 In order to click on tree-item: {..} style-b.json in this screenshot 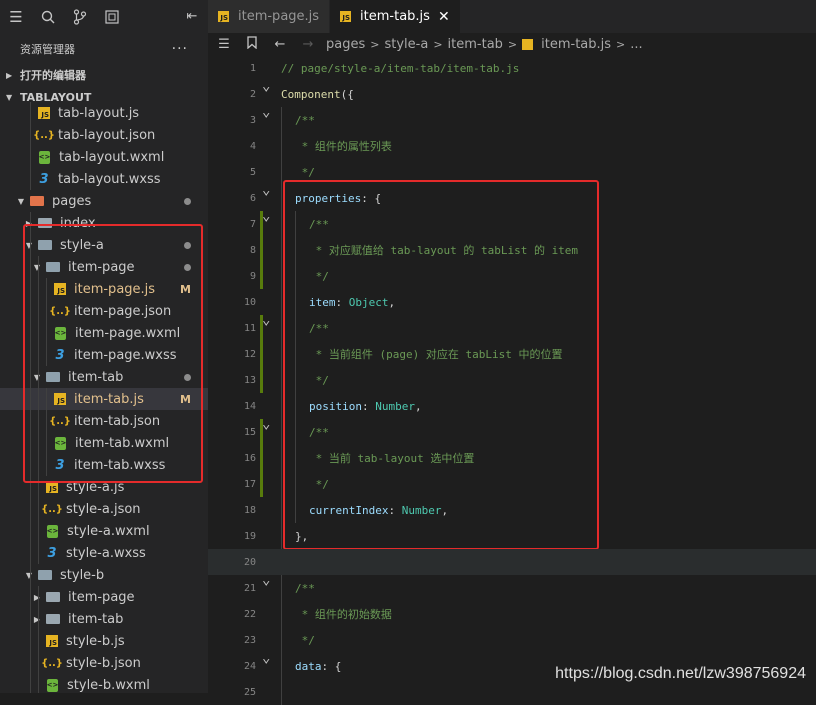, I will do `click(104, 663)`.